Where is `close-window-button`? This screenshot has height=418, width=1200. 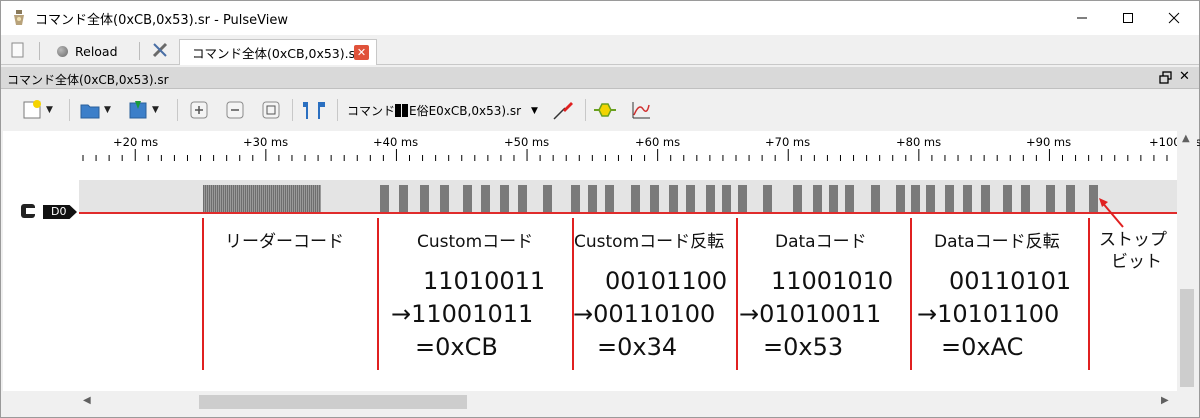
close-window-button is located at coordinates (1174, 18).